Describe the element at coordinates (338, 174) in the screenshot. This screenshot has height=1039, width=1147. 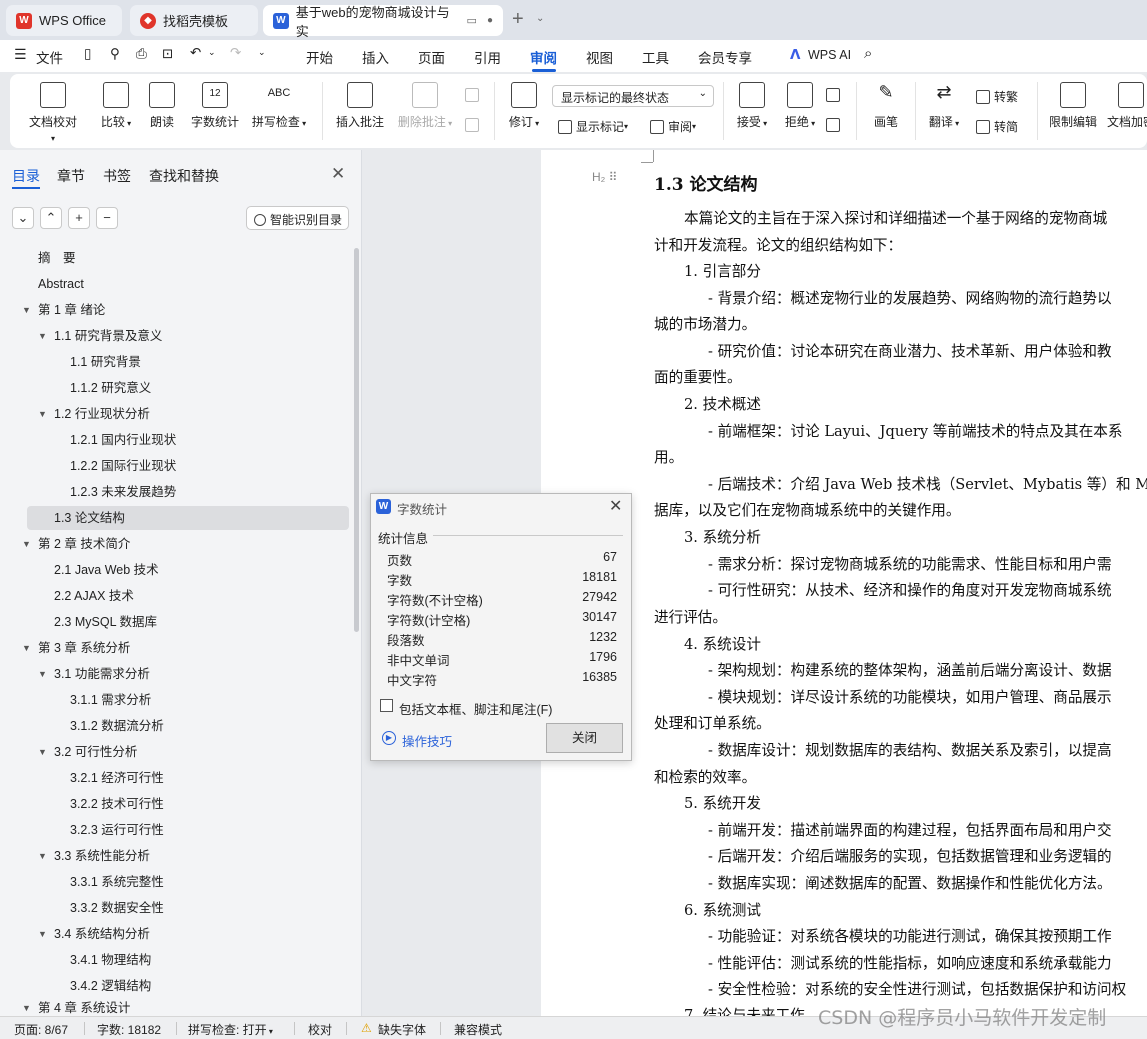
I see `close-icon: ✕` at that location.